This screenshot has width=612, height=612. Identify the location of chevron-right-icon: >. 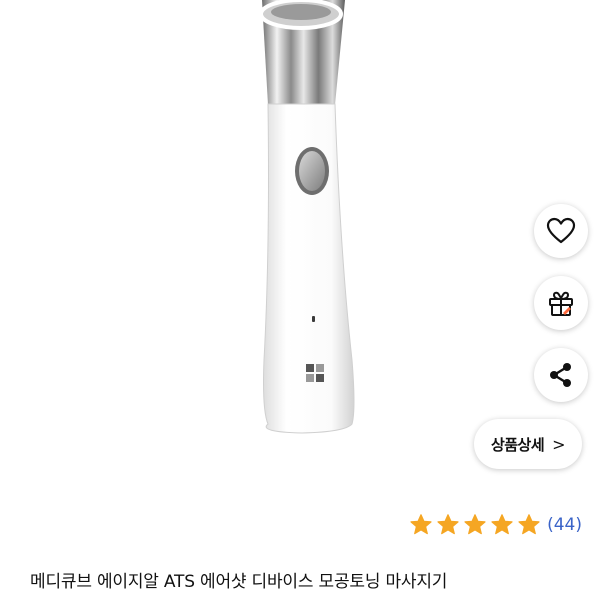
(559, 444).